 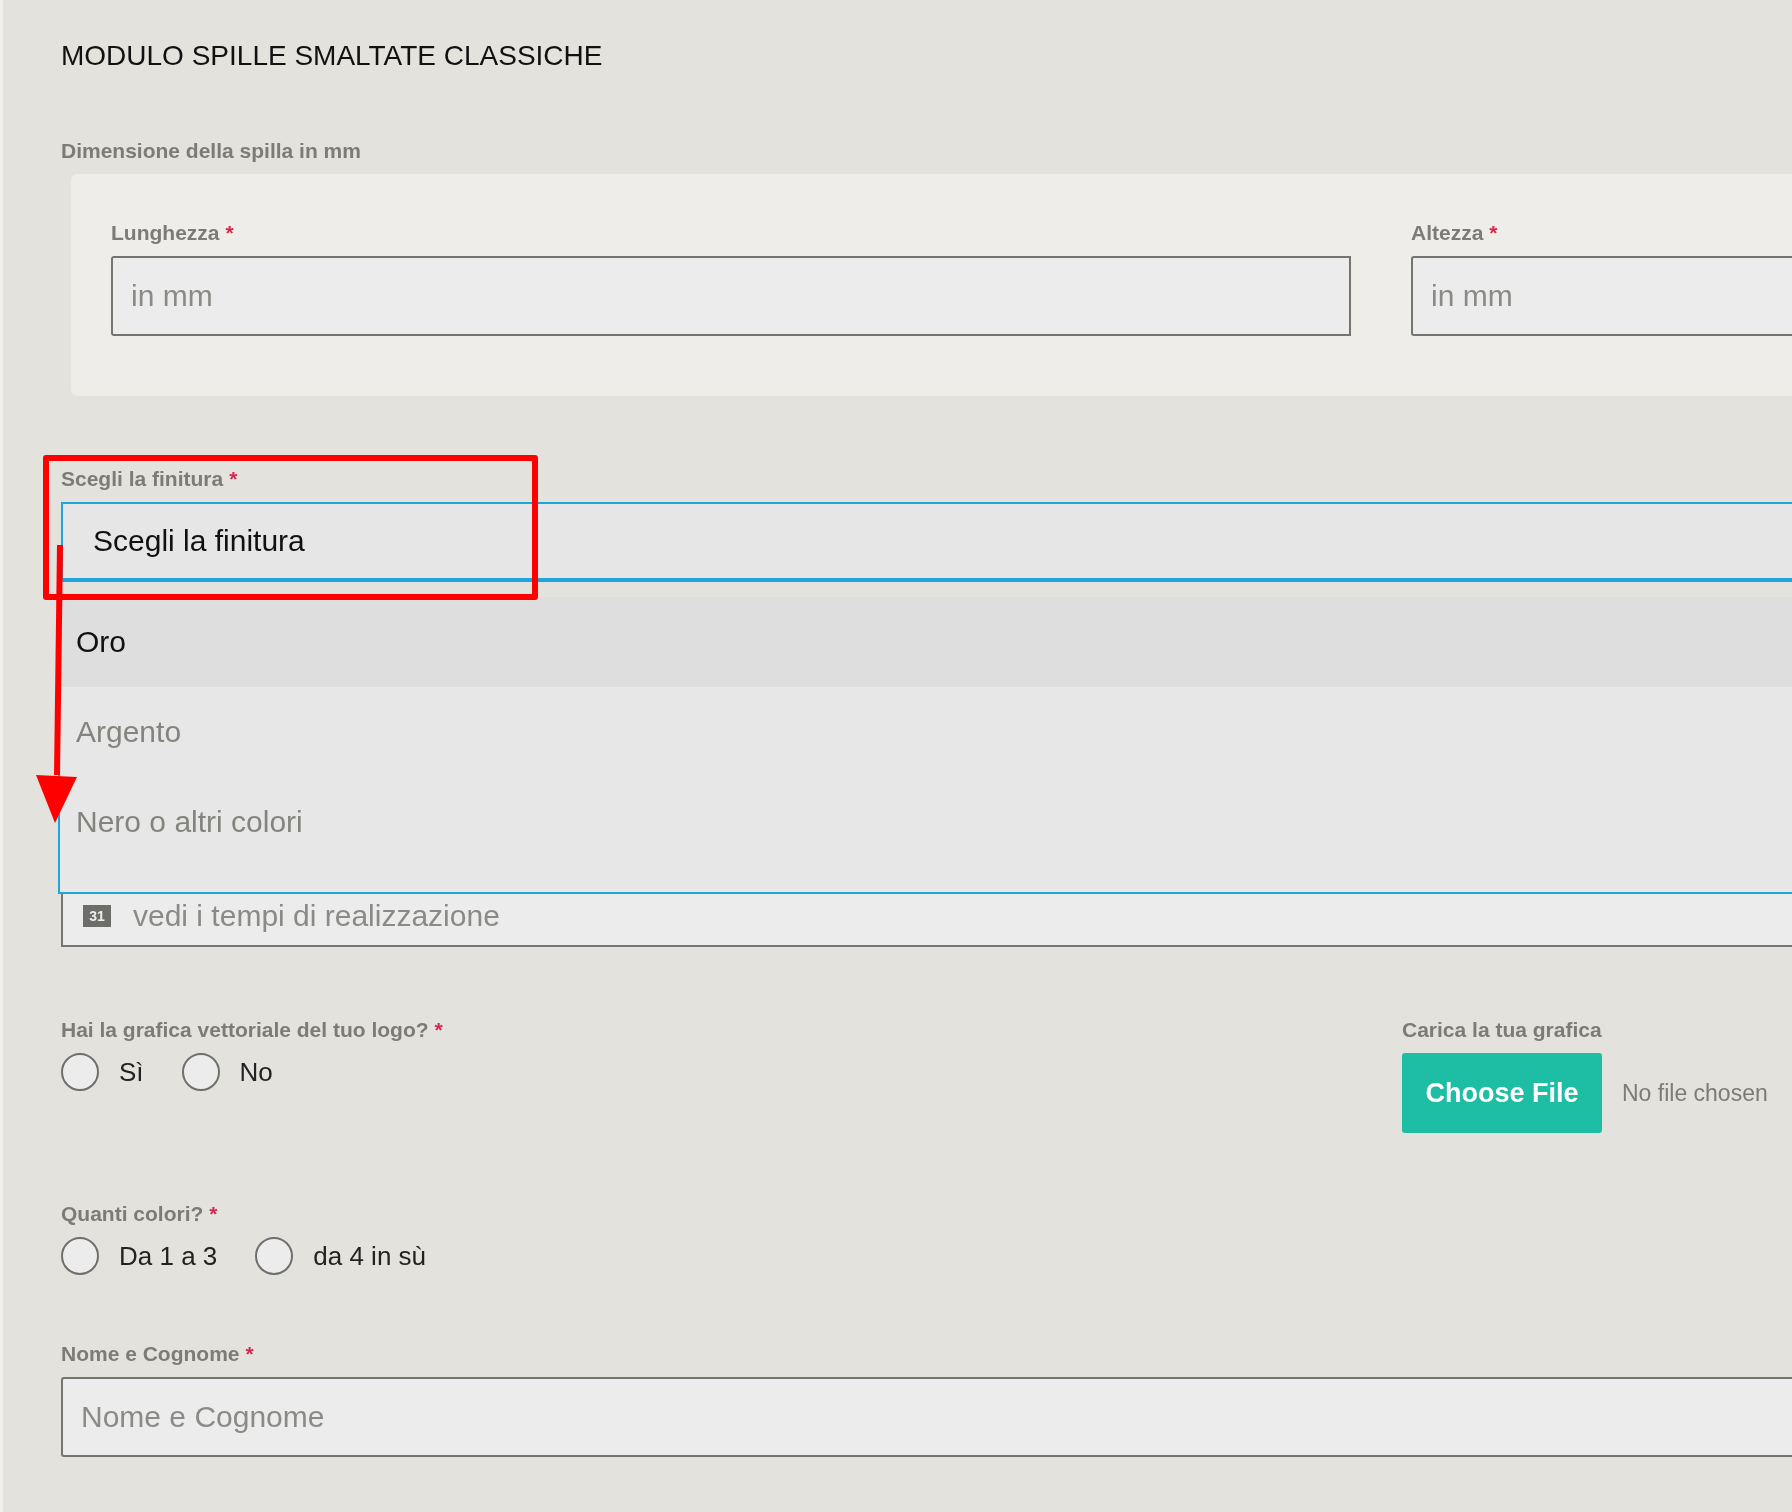 I want to click on radio-option: Sì, so click(x=102, y=1072).